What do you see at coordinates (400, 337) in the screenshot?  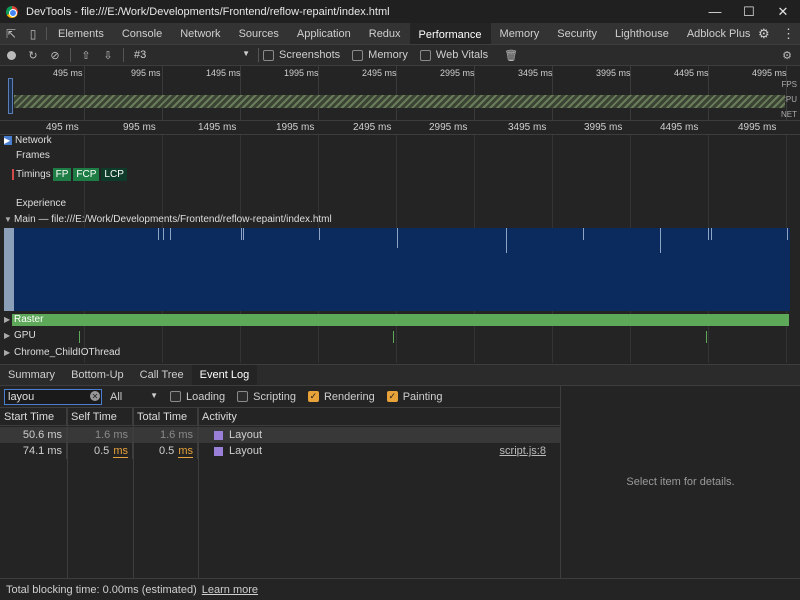 I see `gpu-track: ▶ GPU` at bounding box center [400, 337].